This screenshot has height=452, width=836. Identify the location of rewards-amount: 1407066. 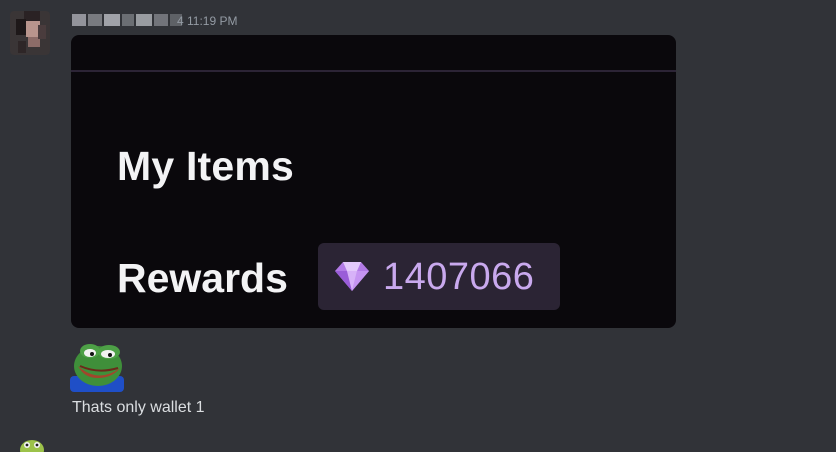
(459, 277).